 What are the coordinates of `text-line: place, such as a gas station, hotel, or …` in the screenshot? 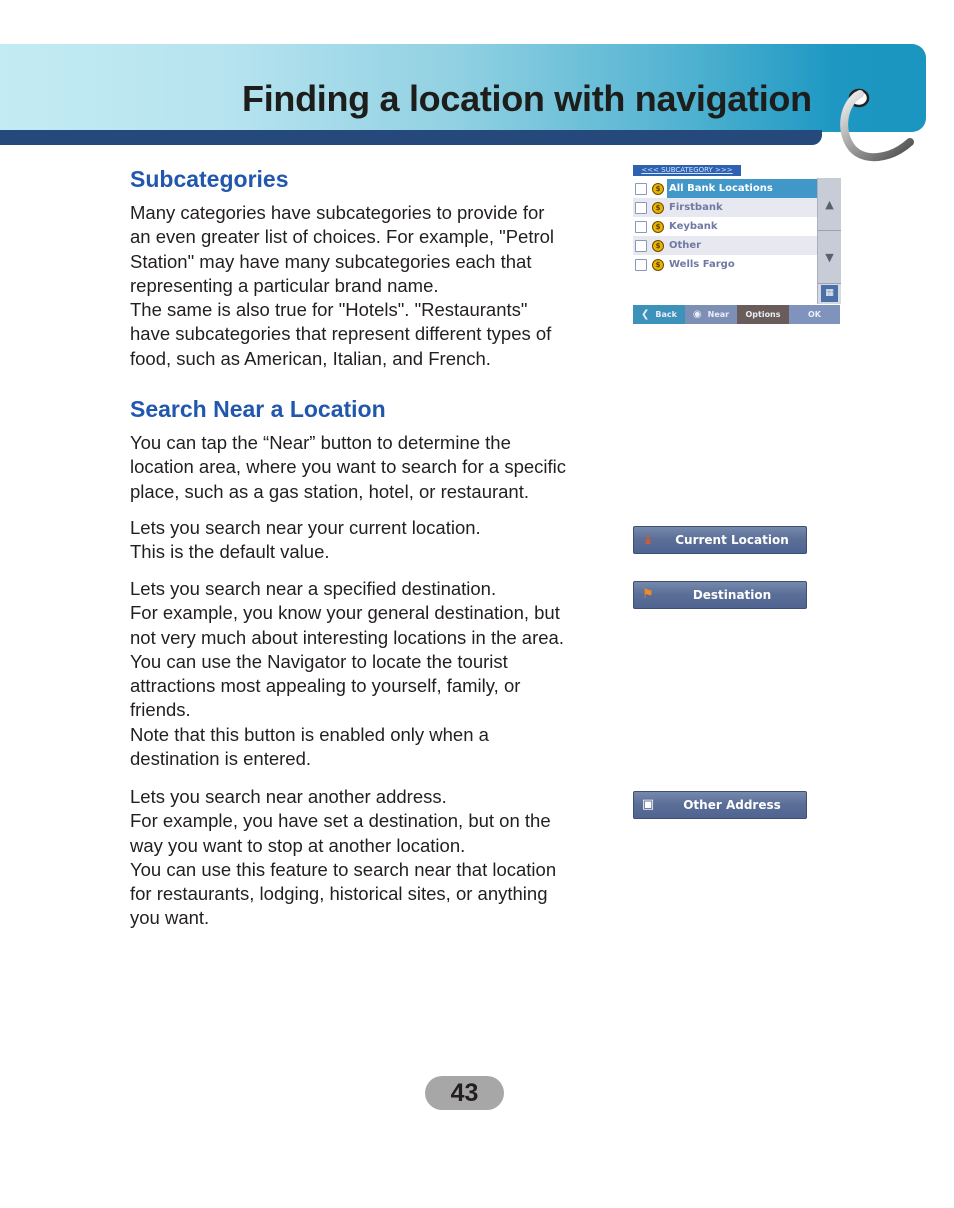 It's located at (330, 491).